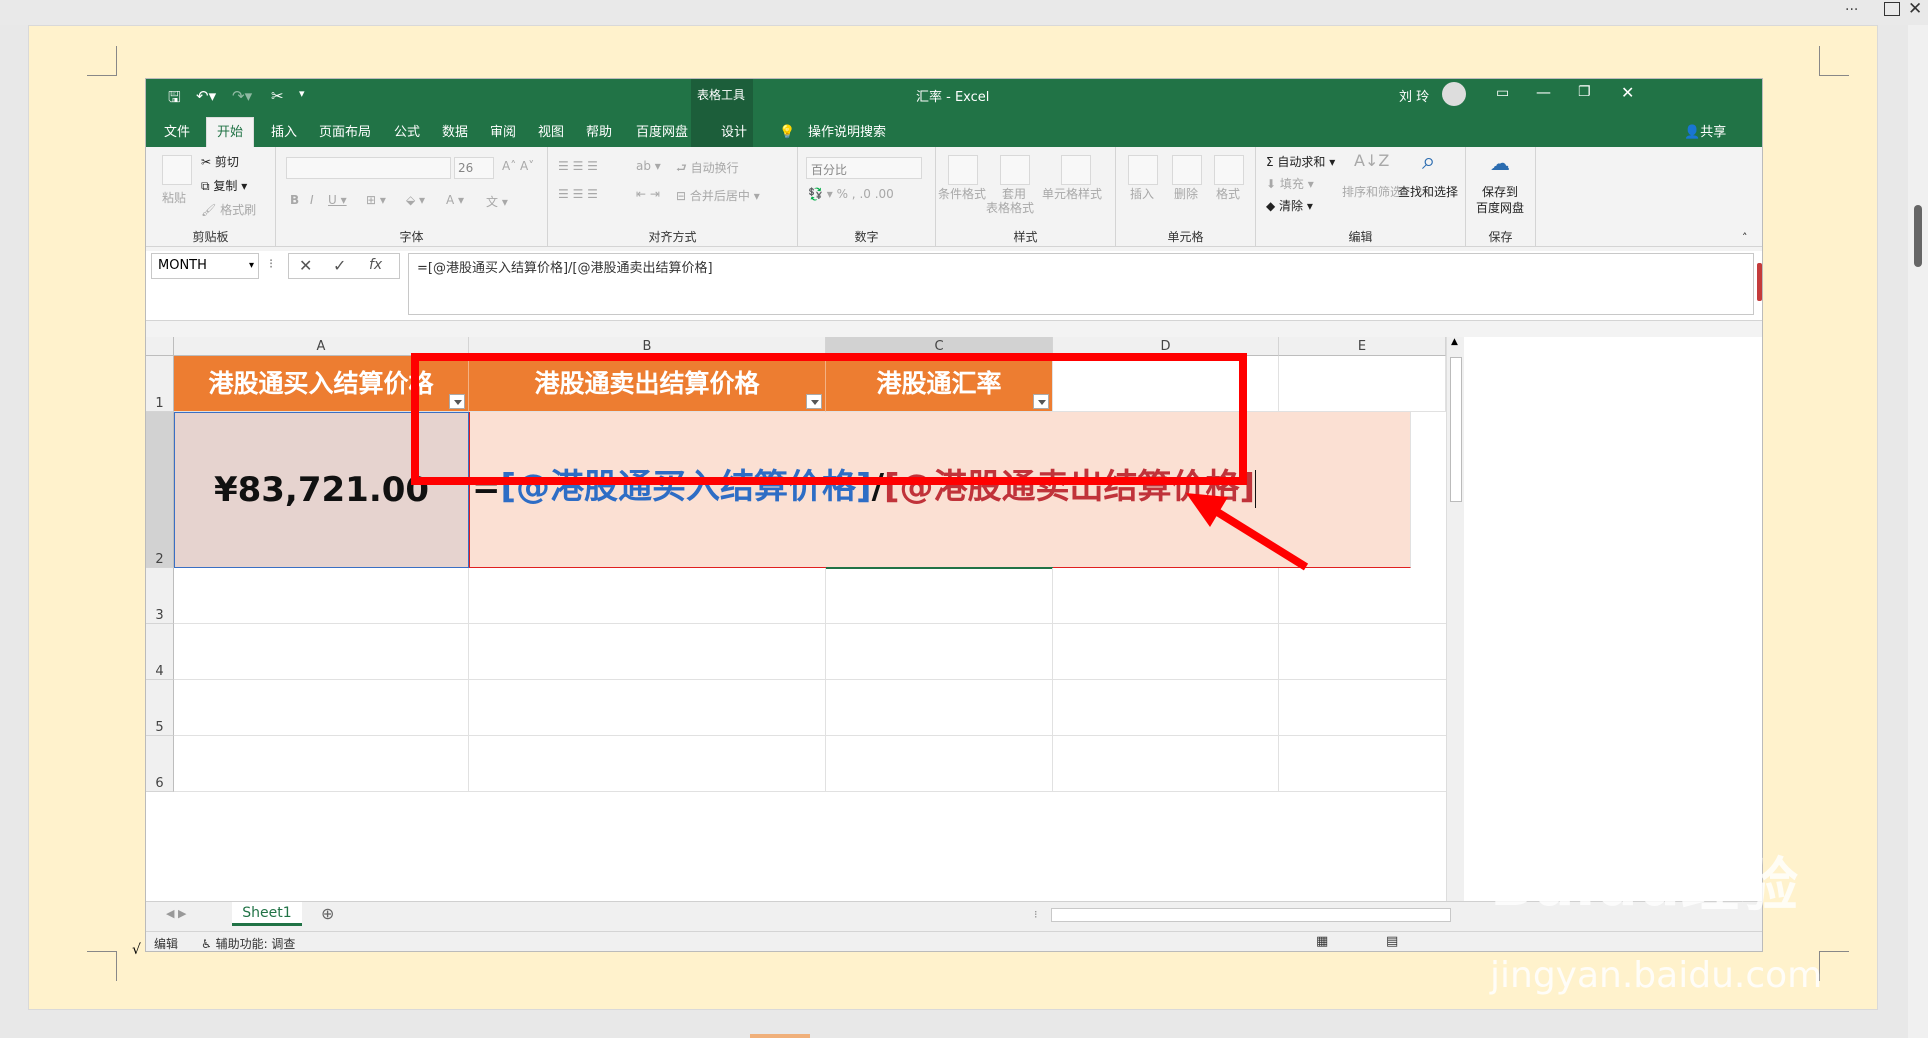 This screenshot has height=1038, width=1928. What do you see at coordinates (176, 913) in the screenshot?
I see `sheet-nav-icon: ◀ ▶` at bounding box center [176, 913].